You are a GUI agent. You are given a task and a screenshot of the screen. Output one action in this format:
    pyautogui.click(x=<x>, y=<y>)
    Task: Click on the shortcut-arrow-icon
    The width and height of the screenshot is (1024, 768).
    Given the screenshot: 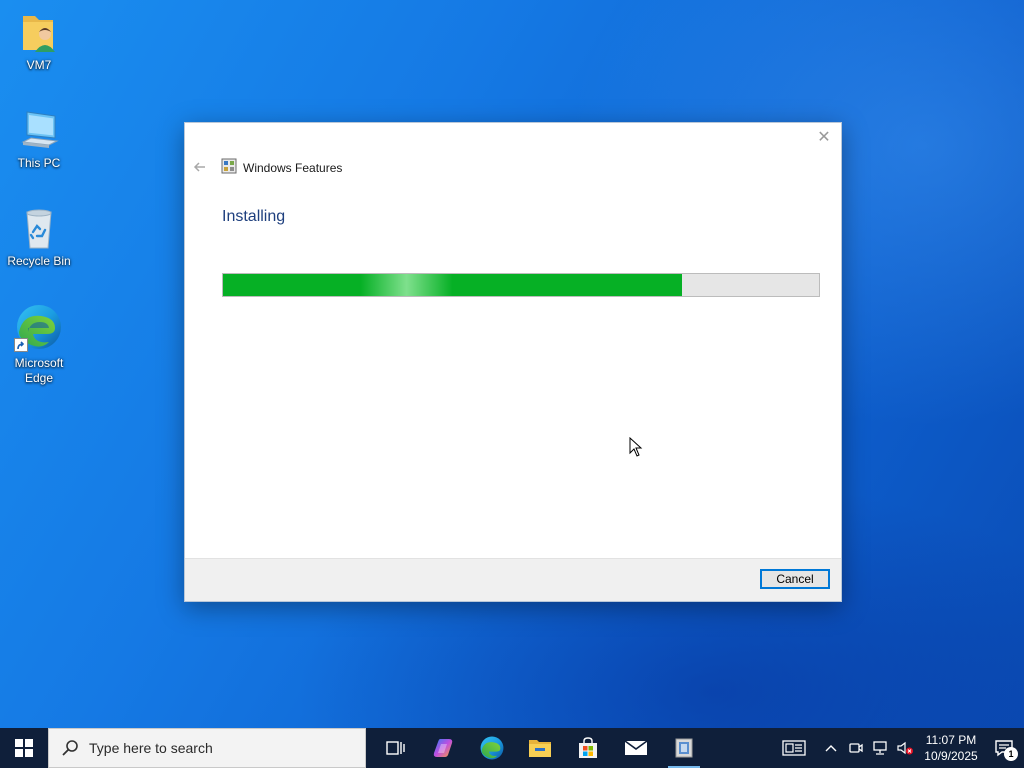 What is the action you would take?
    pyautogui.click(x=21, y=345)
    